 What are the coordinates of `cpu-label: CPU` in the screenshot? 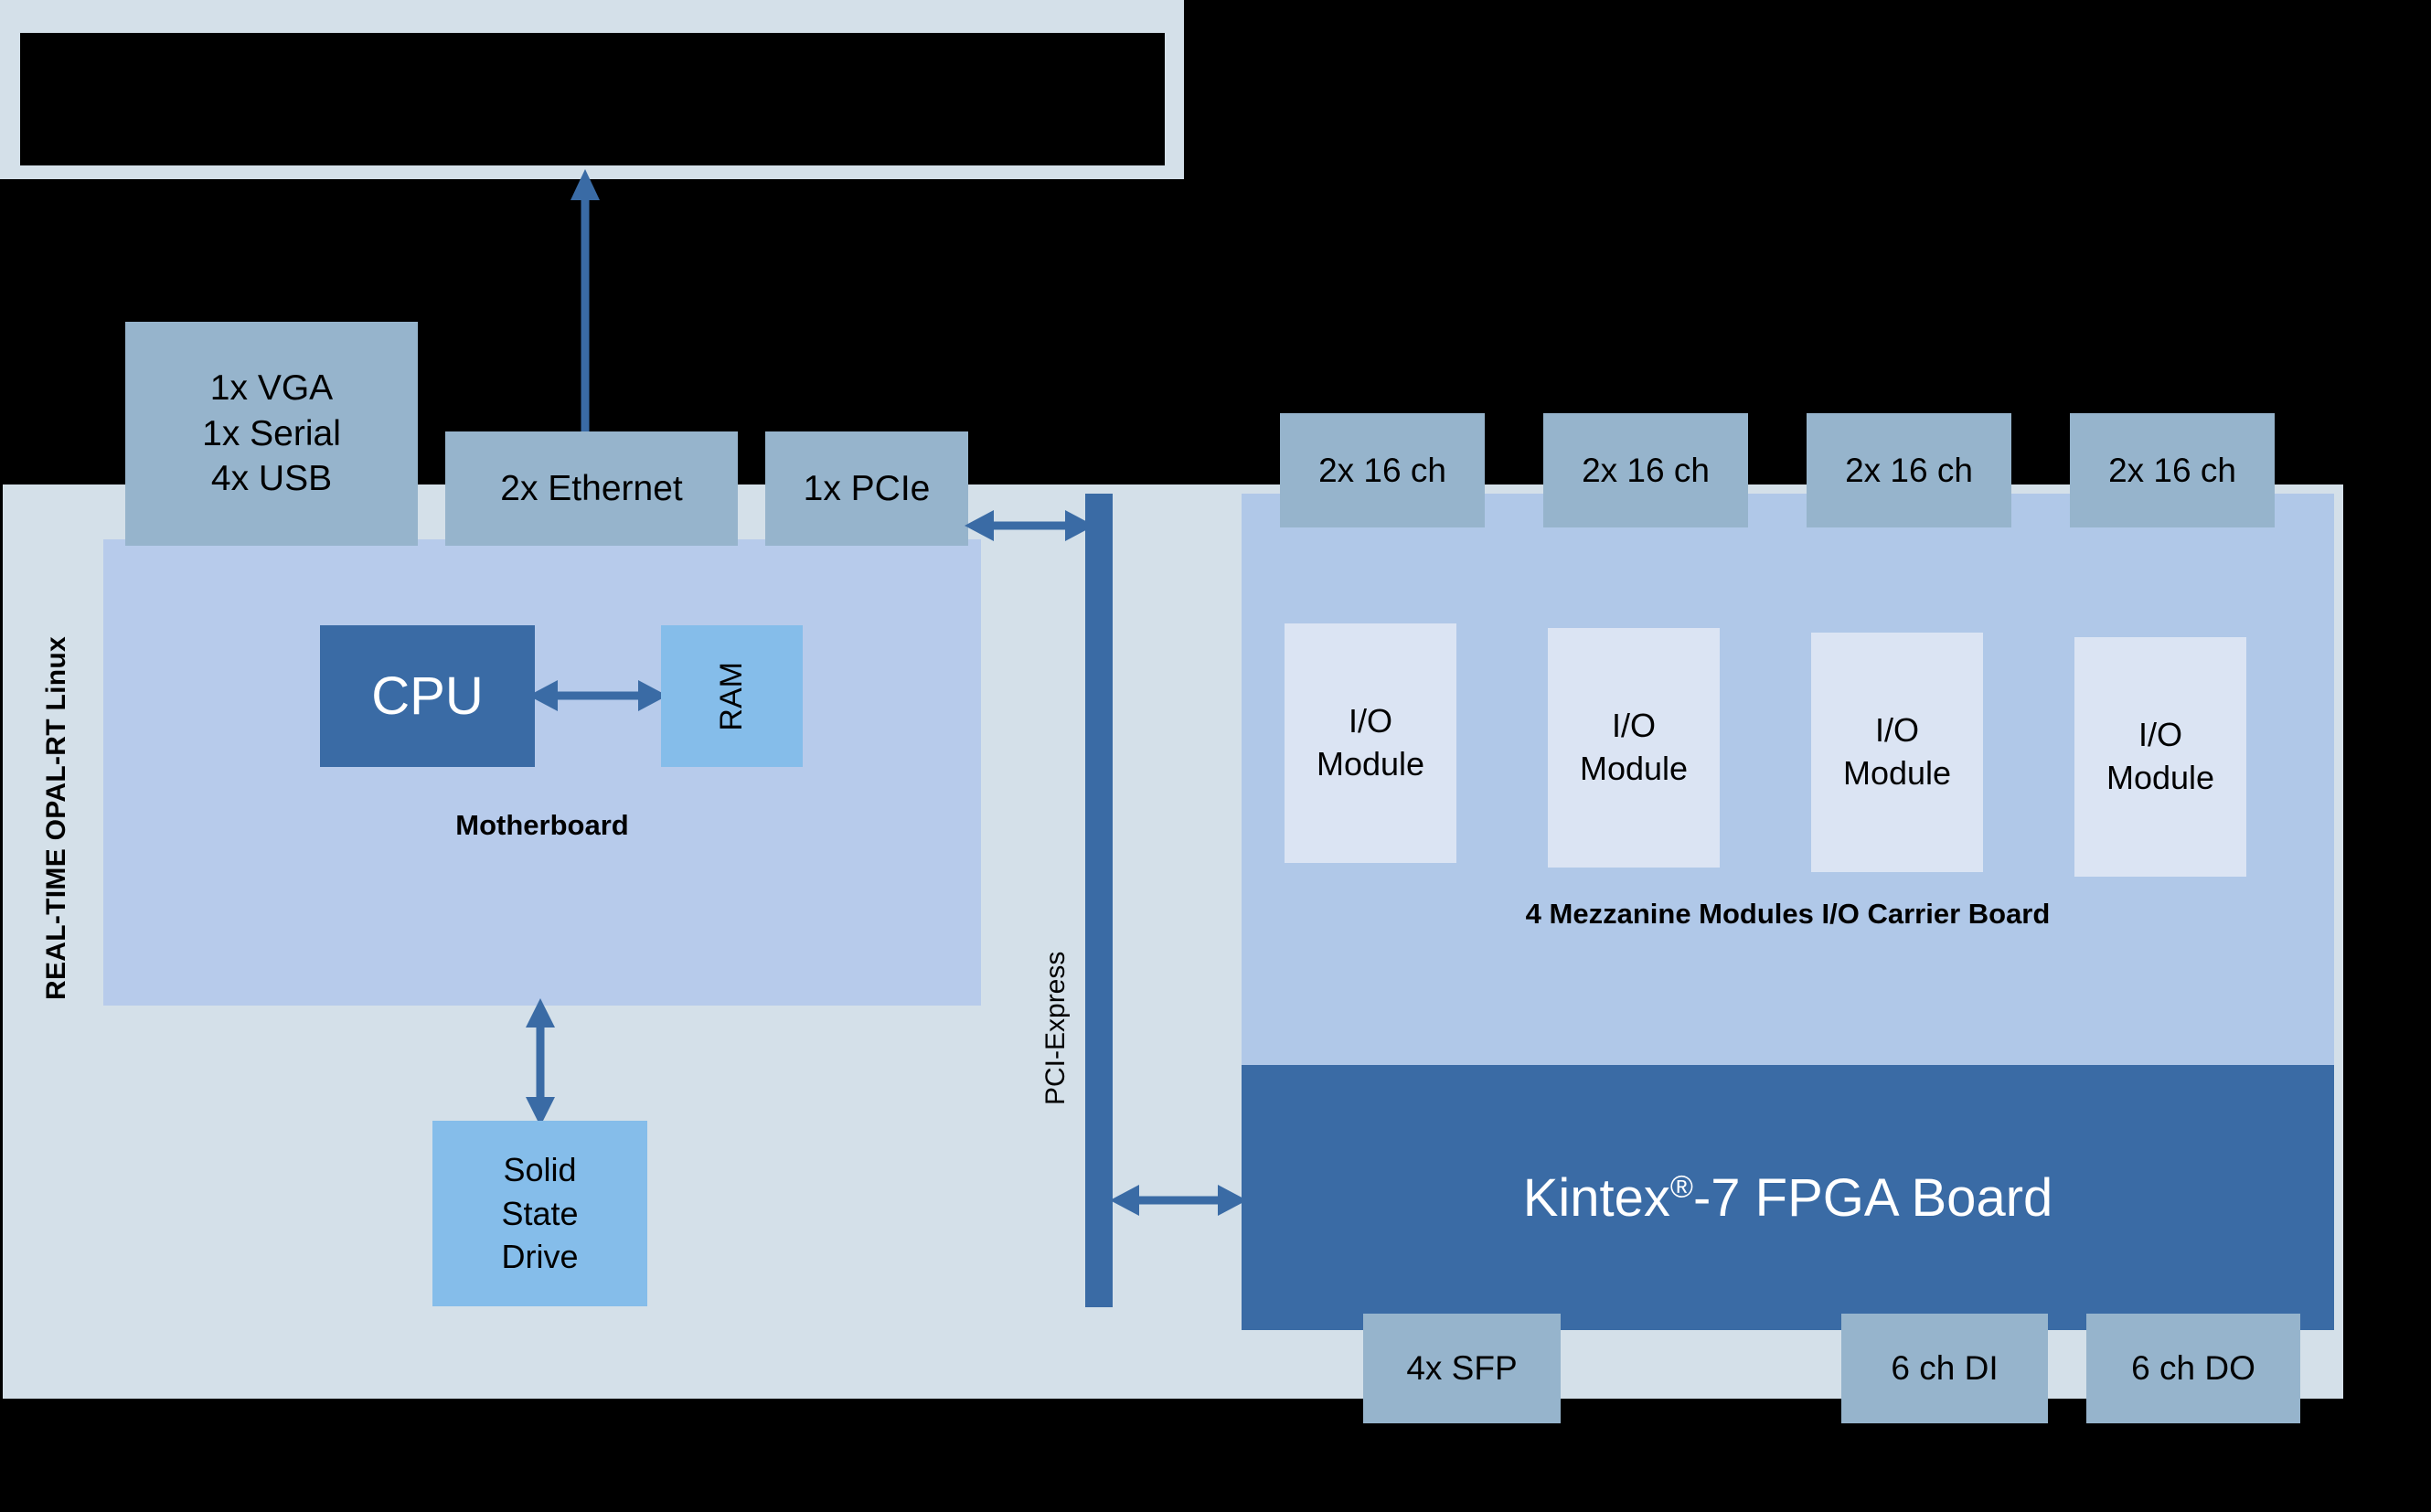 It's located at (427, 696).